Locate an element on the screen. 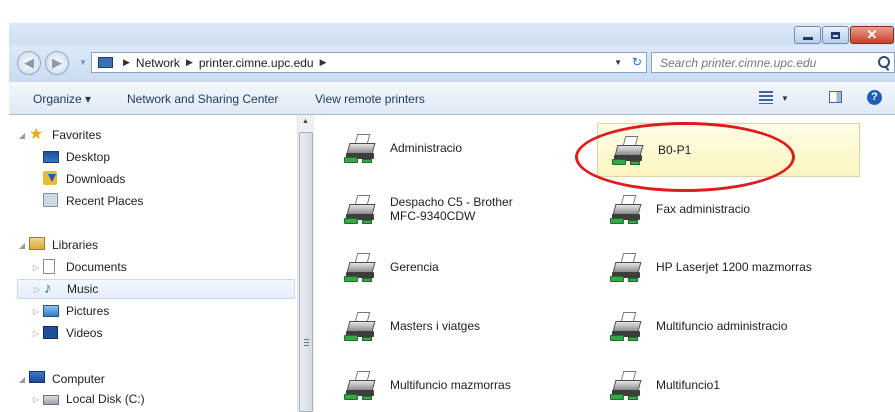  chevron-down-icon: ▼ is located at coordinates (785, 98).